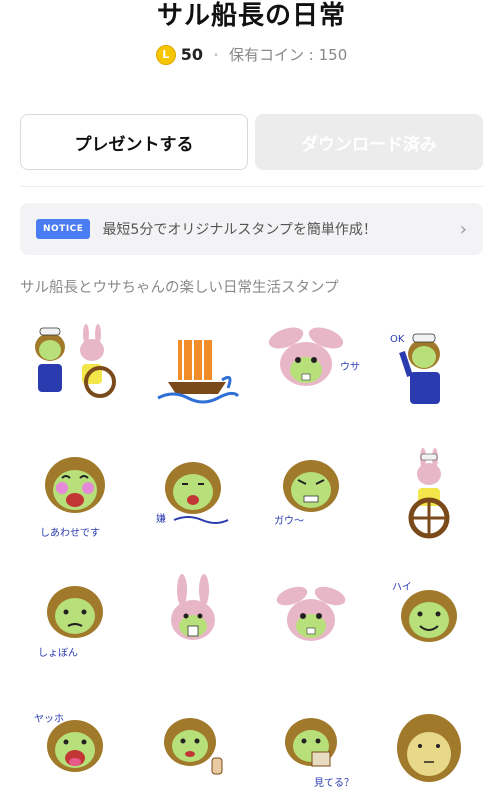  Describe the element at coordinates (198, 372) in the screenshot. I see `sailing-ship-icon` at that location.